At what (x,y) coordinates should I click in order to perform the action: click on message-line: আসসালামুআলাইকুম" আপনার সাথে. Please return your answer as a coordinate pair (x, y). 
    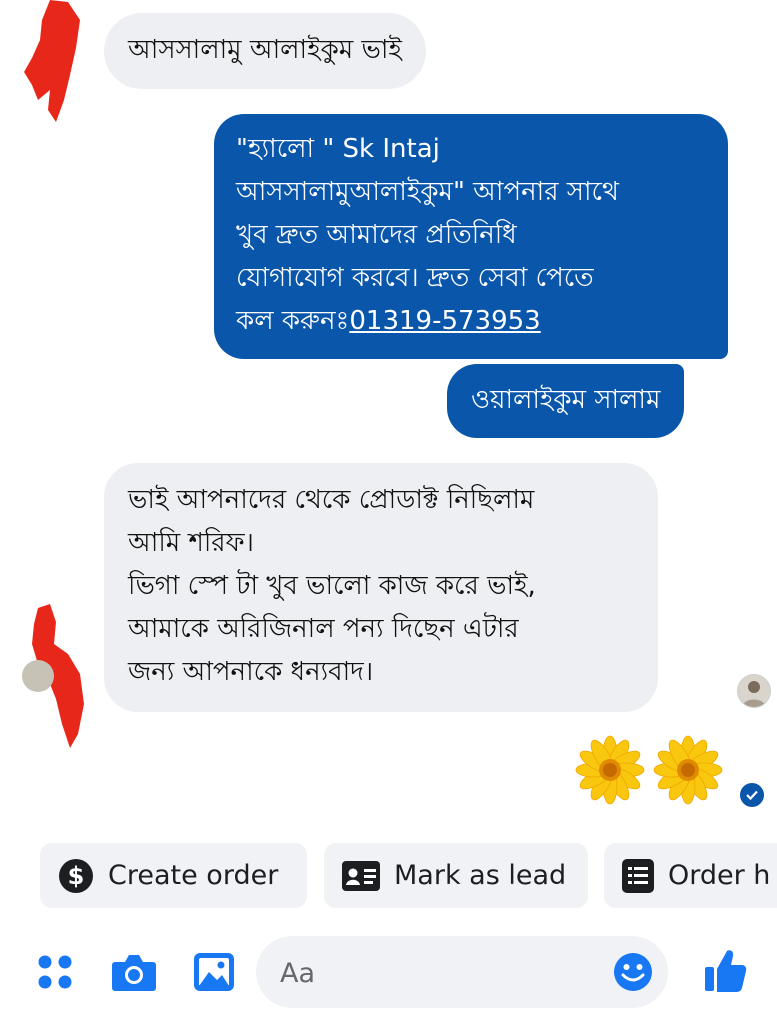
    Looking at the image, I should click on (427, 192).